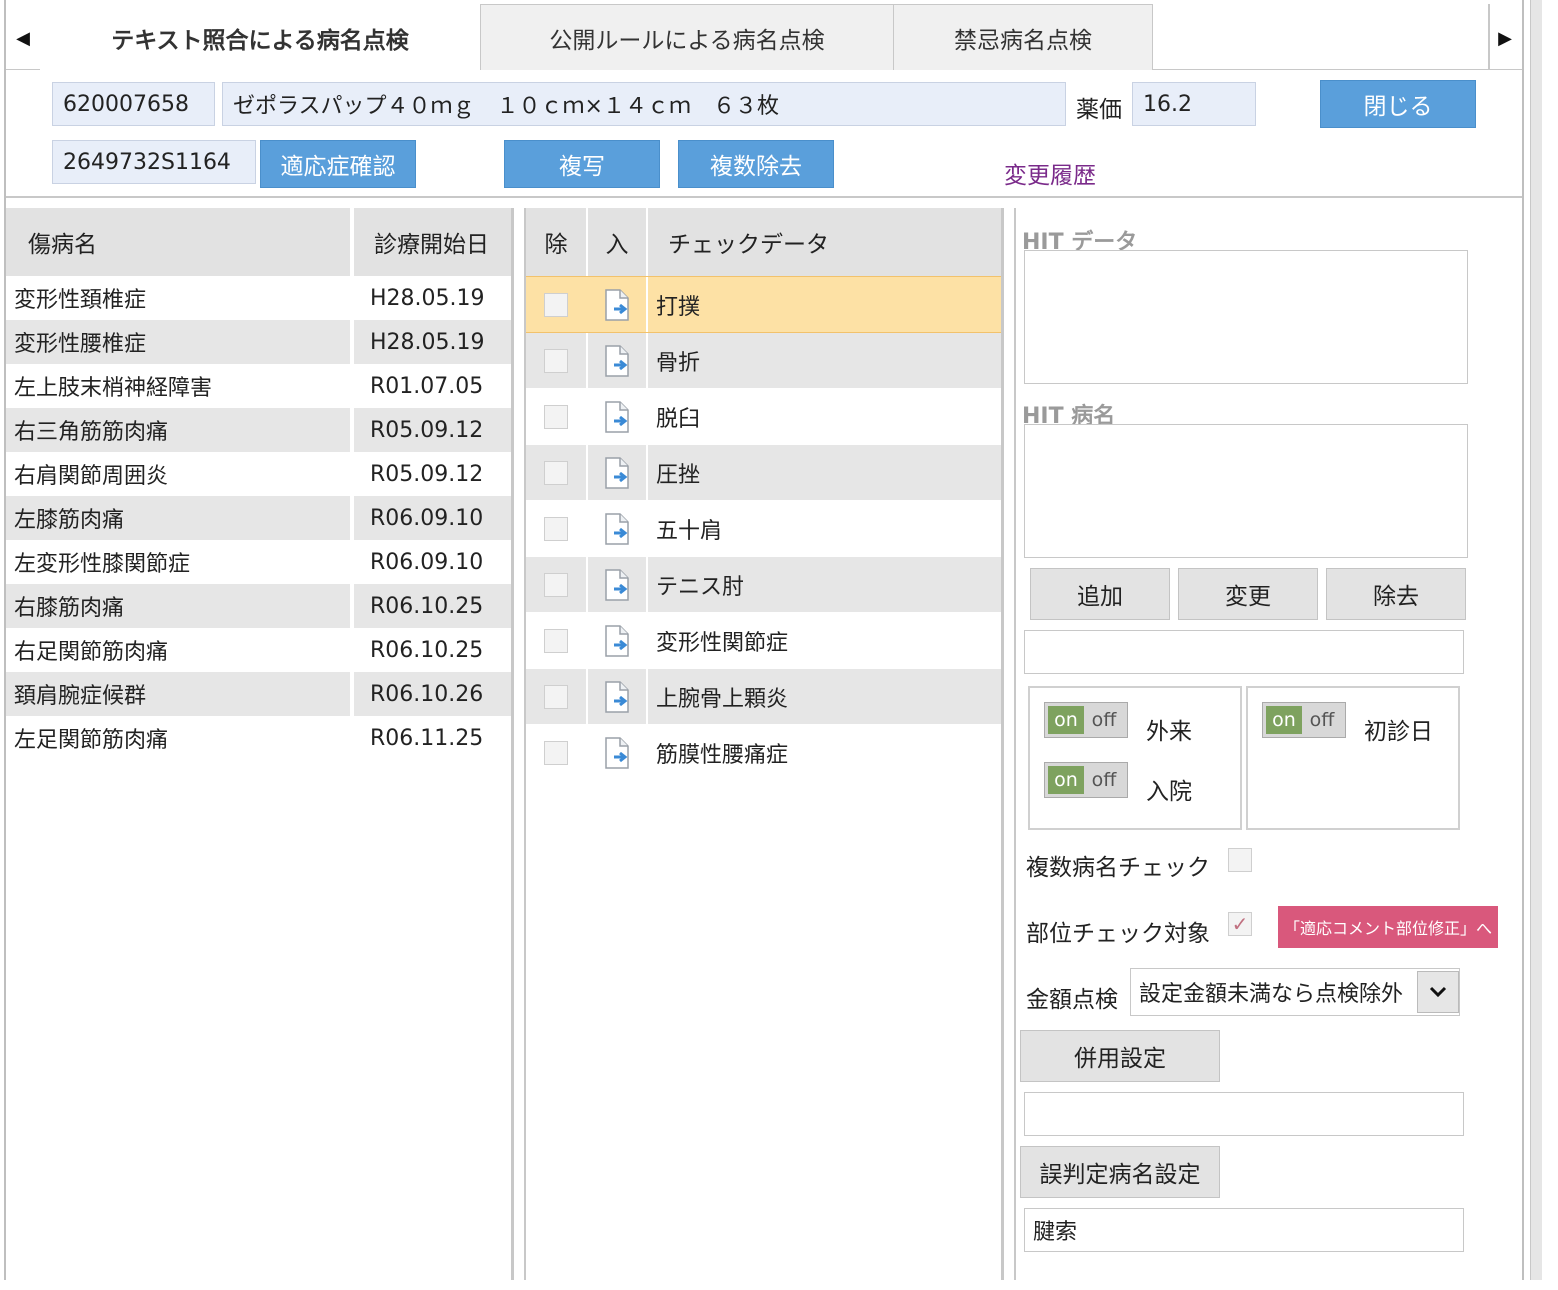  Describe the element at coordinates (338, 164) in the screenshot. I see `indication-check-button: 適応症確認` at that location.